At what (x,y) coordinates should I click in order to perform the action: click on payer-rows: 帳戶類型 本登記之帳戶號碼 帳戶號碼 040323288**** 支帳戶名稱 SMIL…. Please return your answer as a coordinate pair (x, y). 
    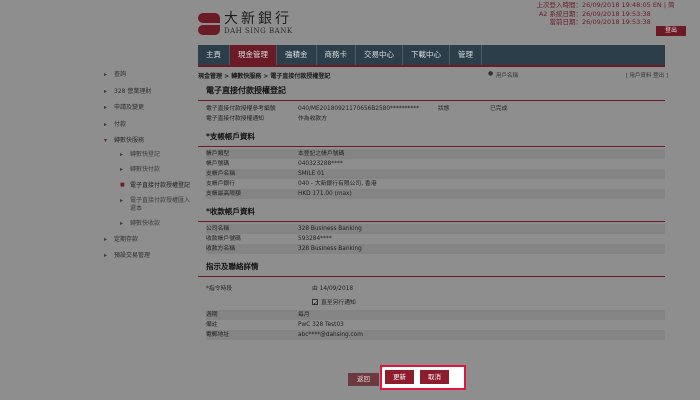
    Looking at the image, I should click on (431, 173).